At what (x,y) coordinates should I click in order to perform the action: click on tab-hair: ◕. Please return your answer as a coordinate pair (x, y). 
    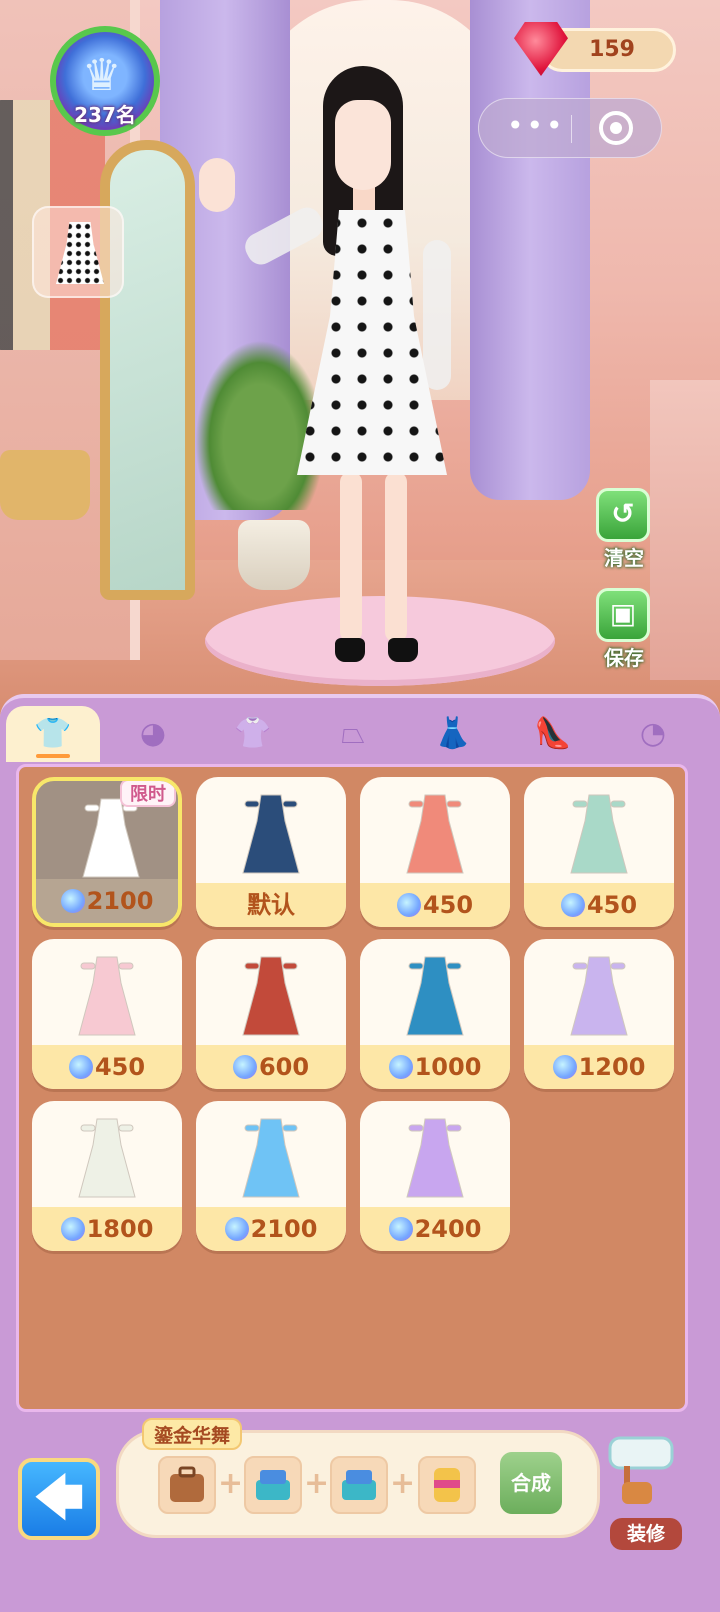
    Looking at the image, I should click on (153, 734).